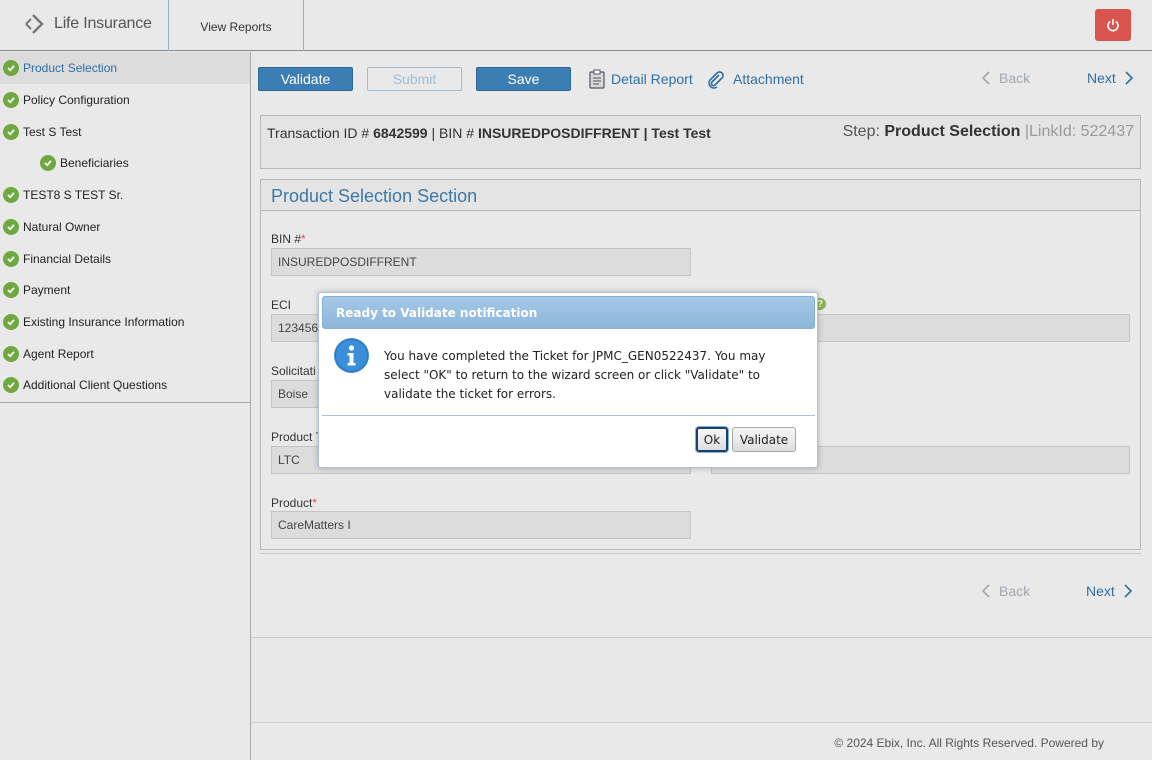 The height and width of the screenshot is (760, 1152). I want to click on sidebar-item-label: Beneficiaries, so click(94, 163).